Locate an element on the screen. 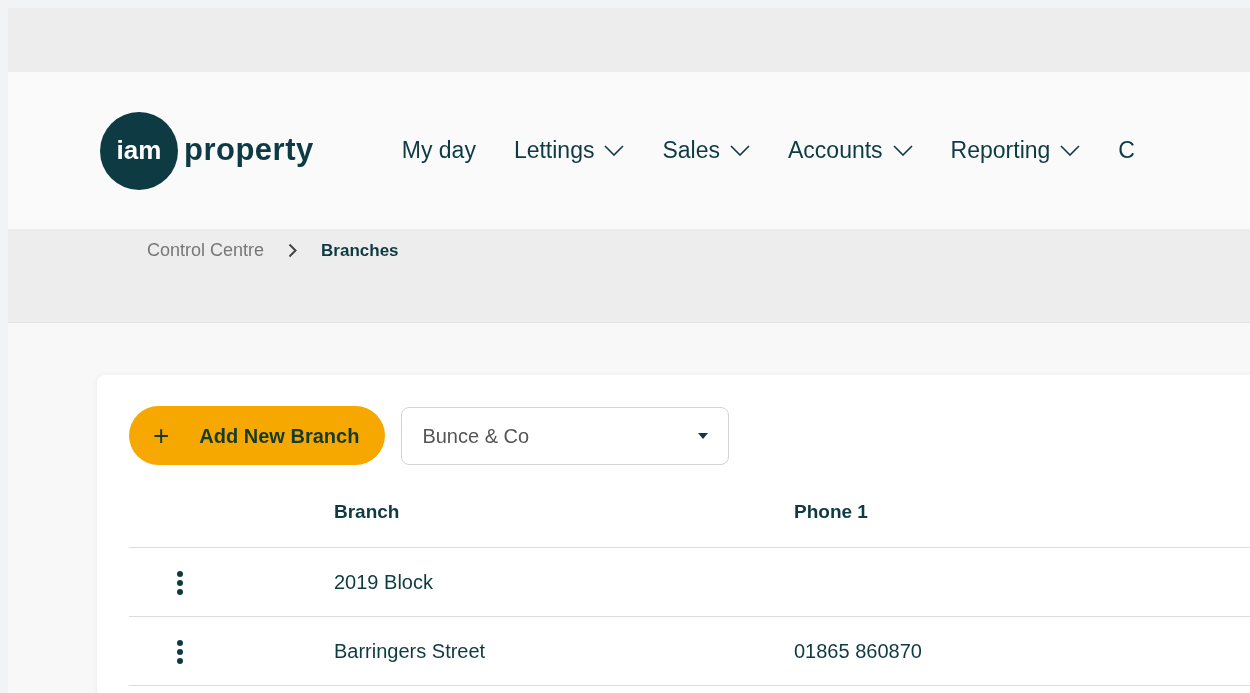  breadcrumb-current: Branches is located at coordinates (360, 250).